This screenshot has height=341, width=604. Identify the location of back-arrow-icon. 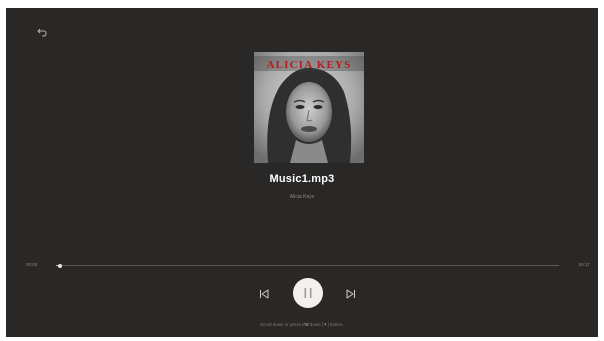
(42, 32).